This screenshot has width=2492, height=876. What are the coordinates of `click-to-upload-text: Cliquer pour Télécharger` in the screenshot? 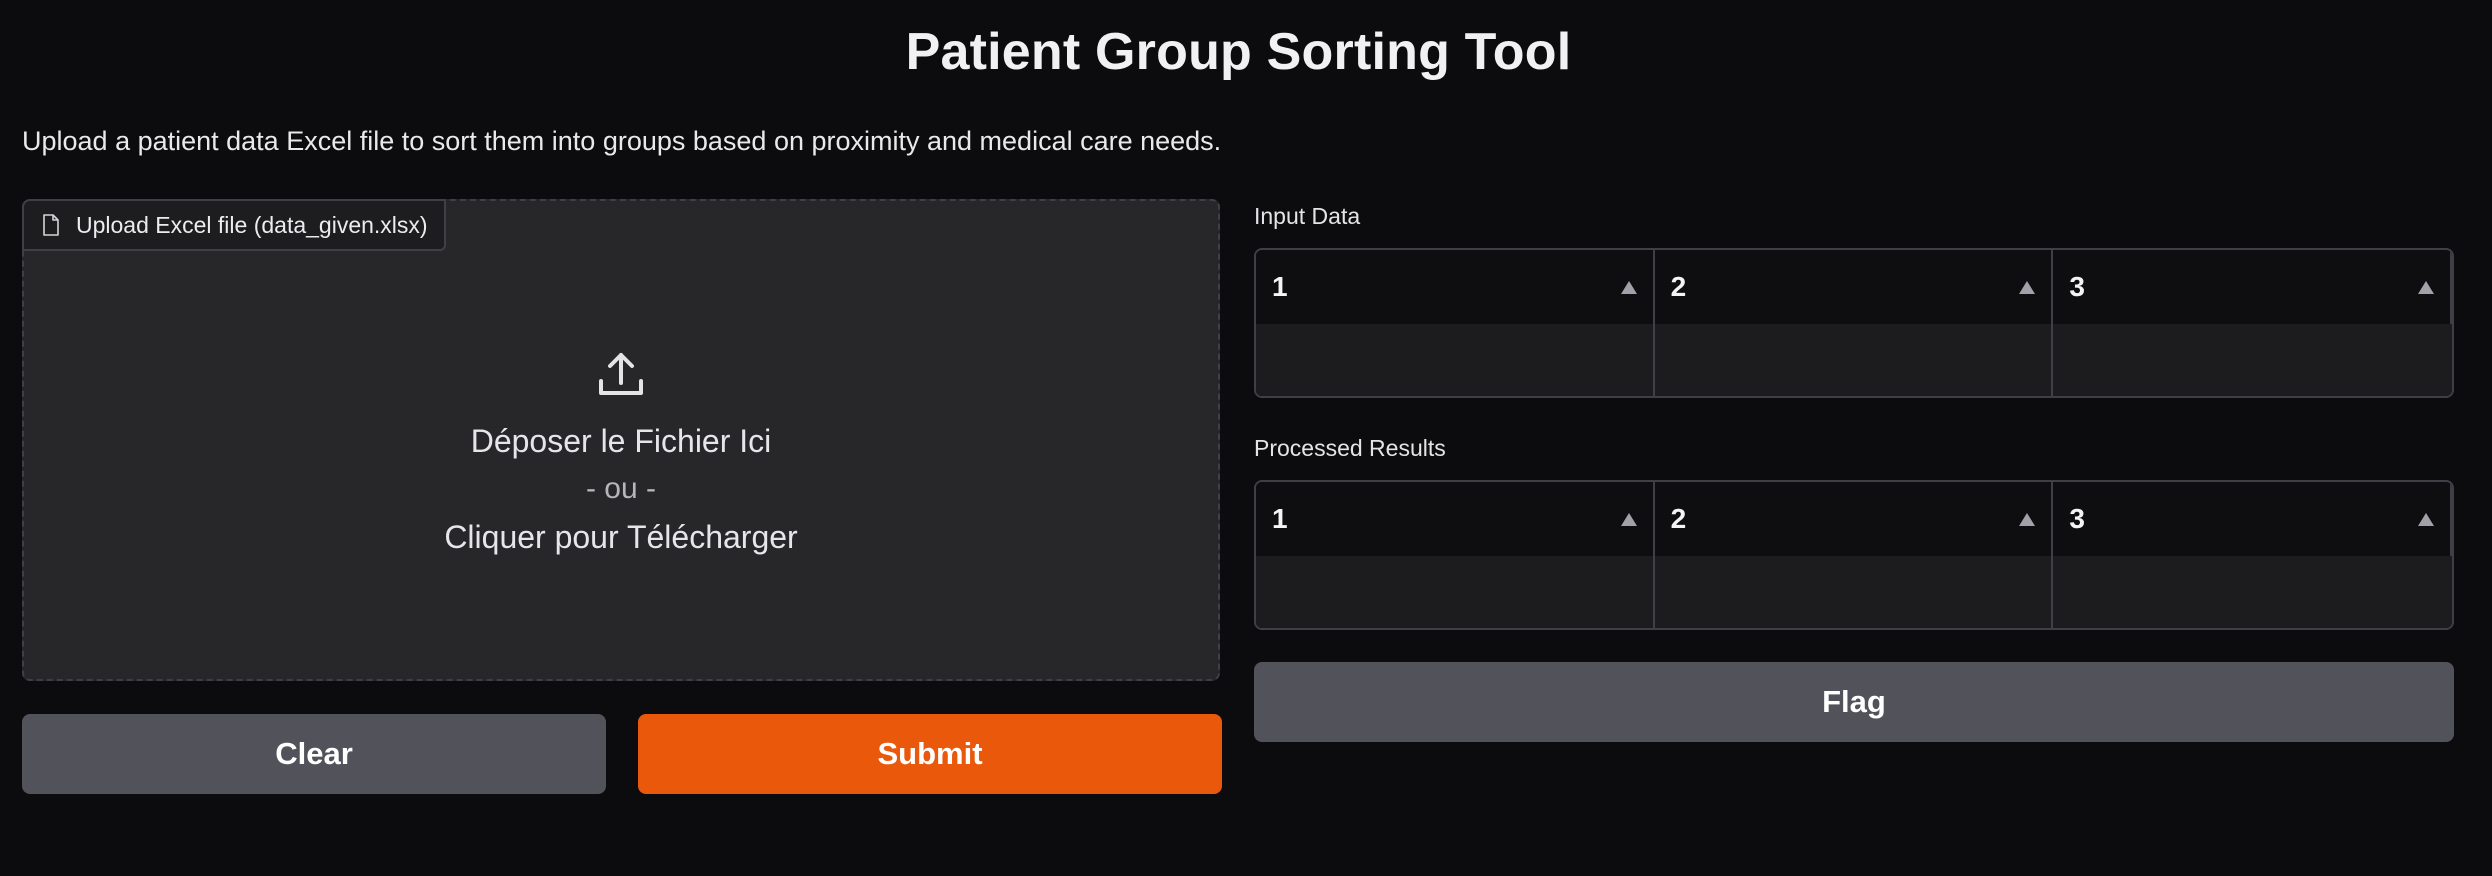 It's located at (621, 537).